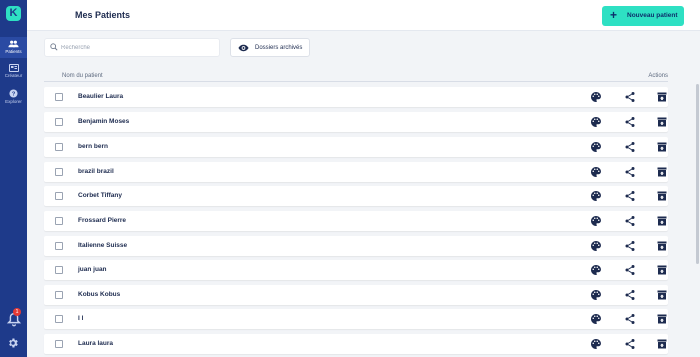 This screenshot has width=700, height=357. I want to click on scrollbar, so click(697, 174).